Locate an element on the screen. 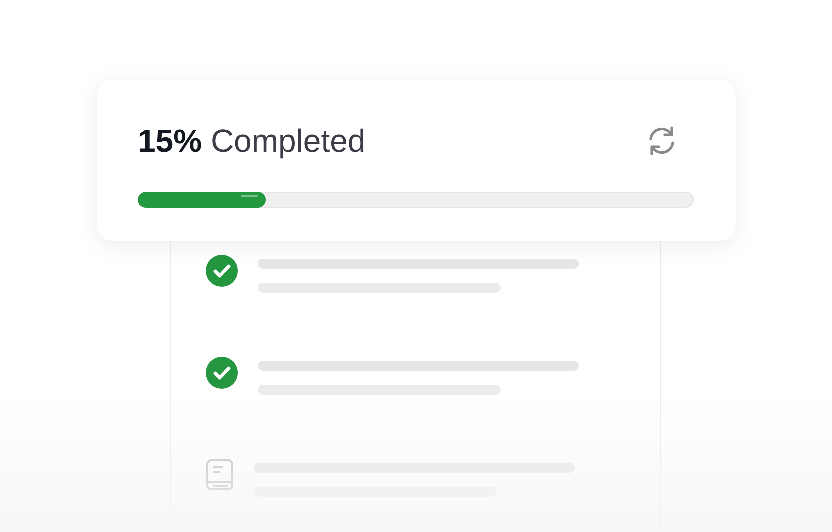  progress-title: 15% Completed is located at coordinates (252, 141).